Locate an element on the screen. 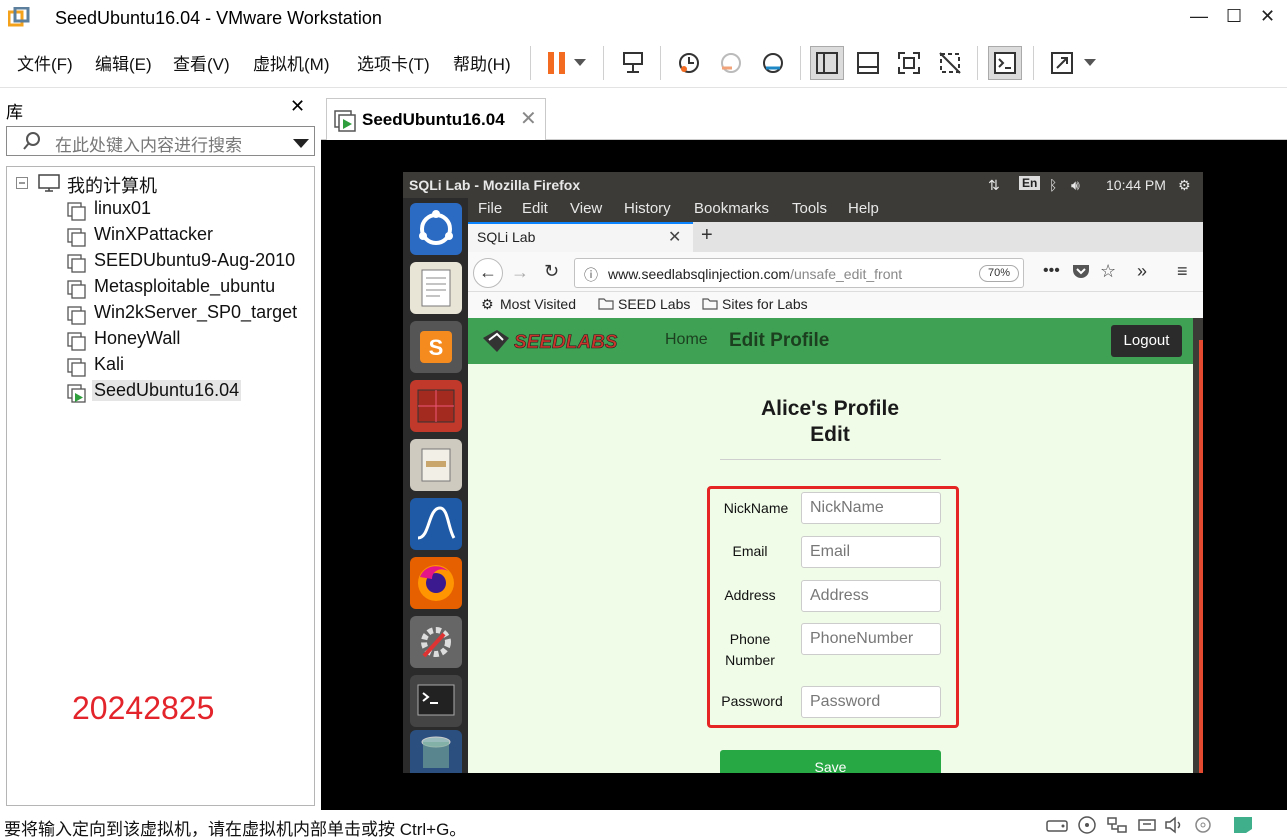 The width and height of the screenshot is (1287, 840). pause-dropdown-icon is located at coordinates (580, 63).